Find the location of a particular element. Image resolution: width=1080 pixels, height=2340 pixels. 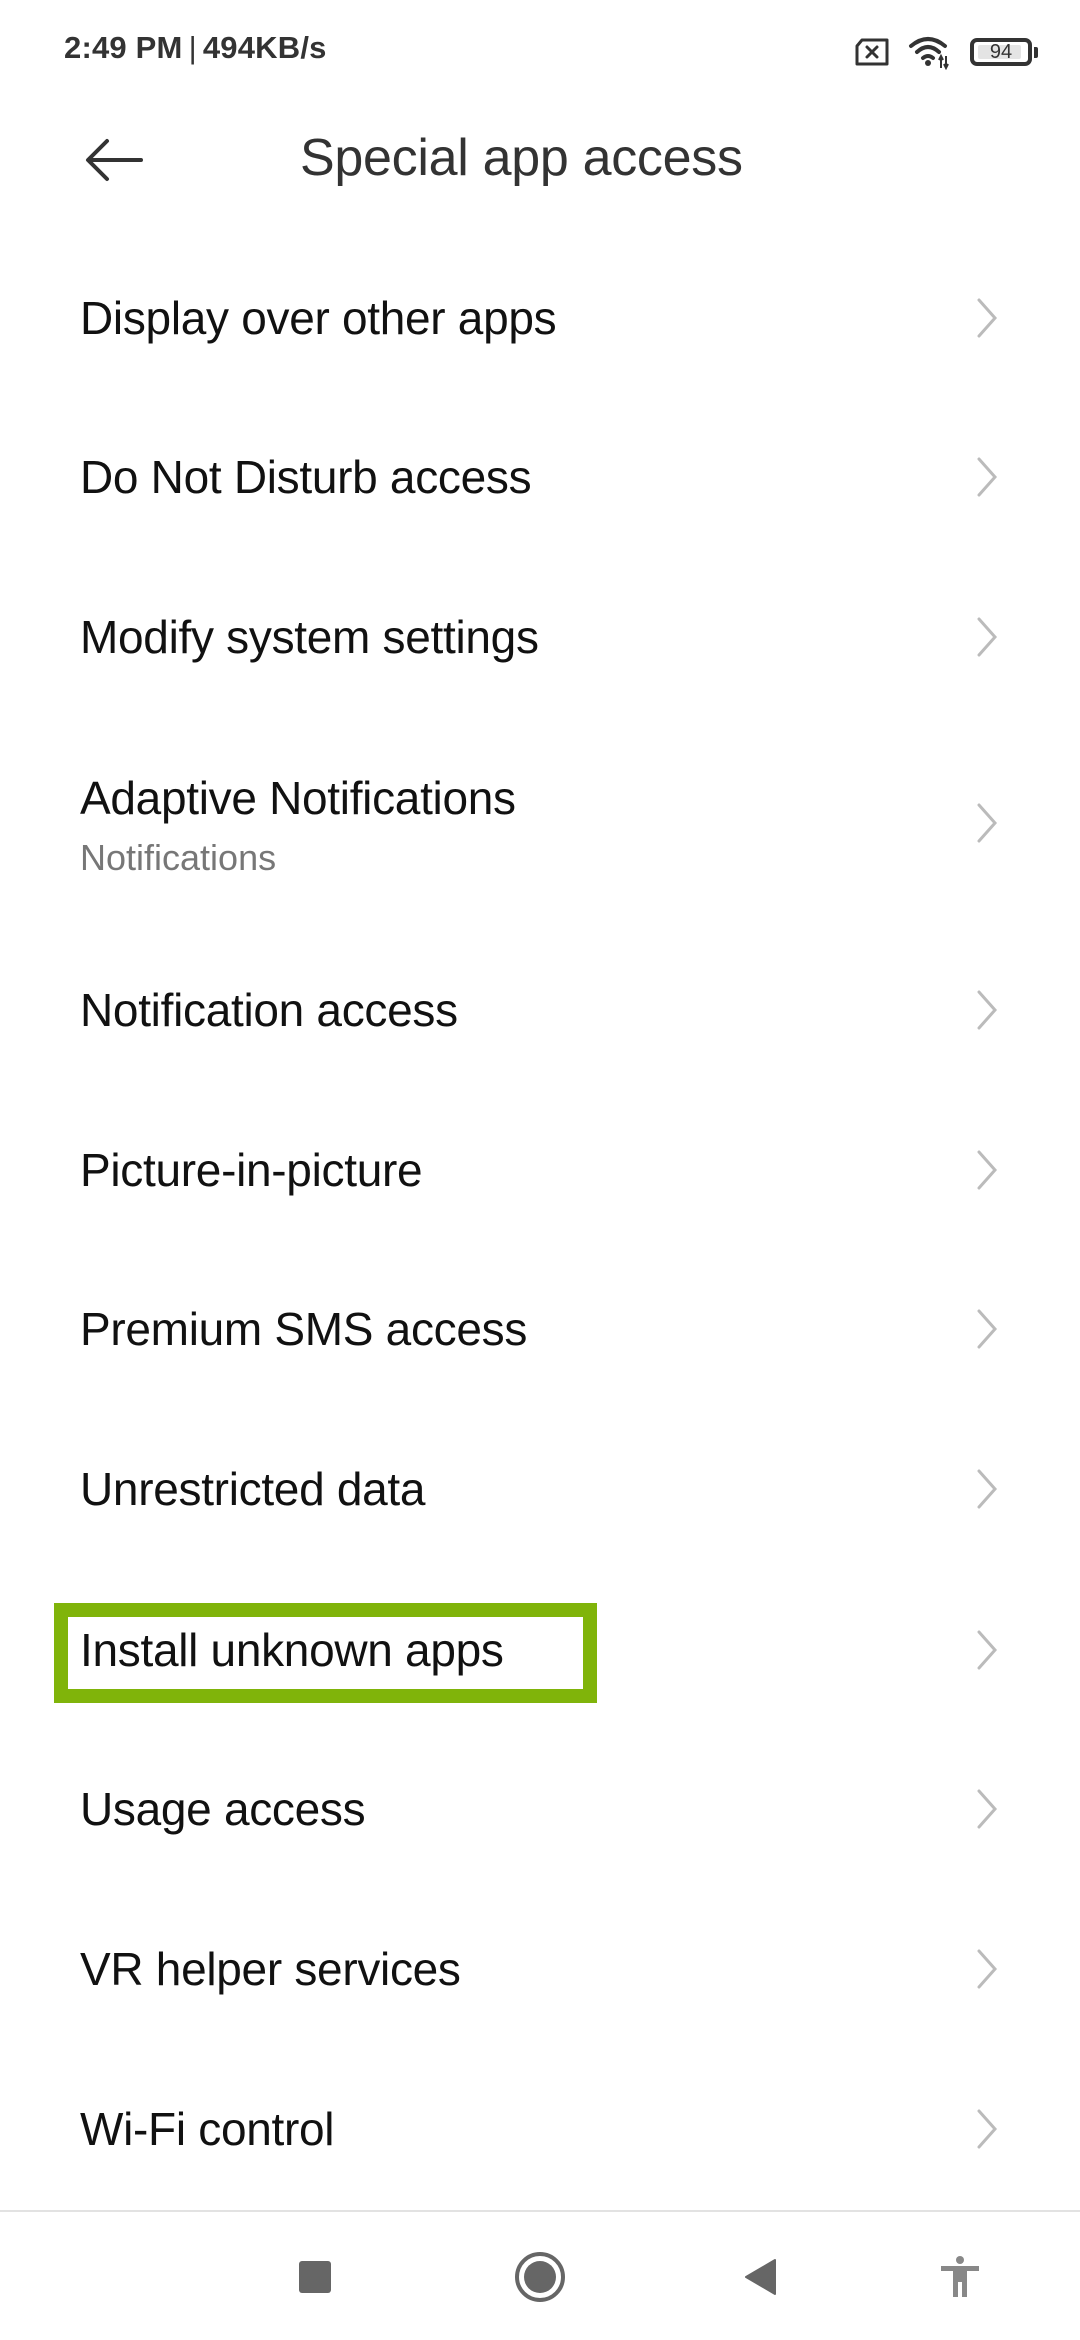

list-item-usage-access: Usage access is located at coordinates (540, 1809).